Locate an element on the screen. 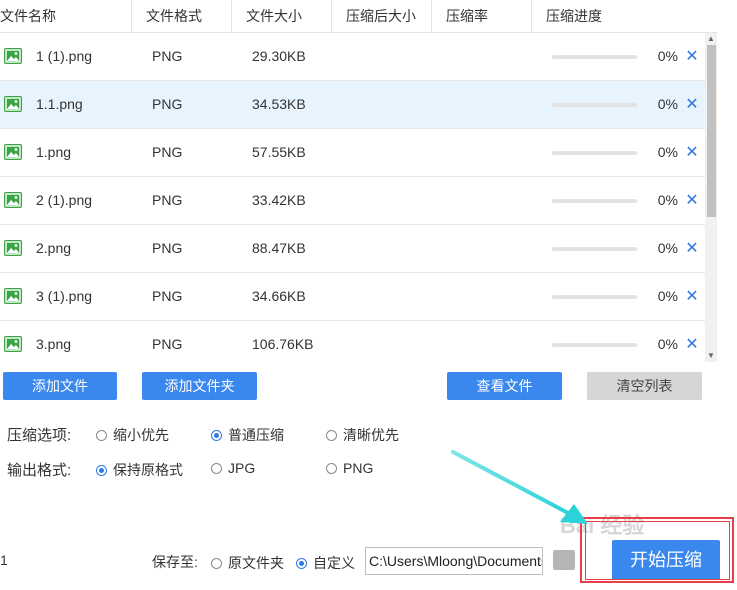 The image size is (737, 590). add-file-button: 添加文件 is located at coordinates (60, 386).